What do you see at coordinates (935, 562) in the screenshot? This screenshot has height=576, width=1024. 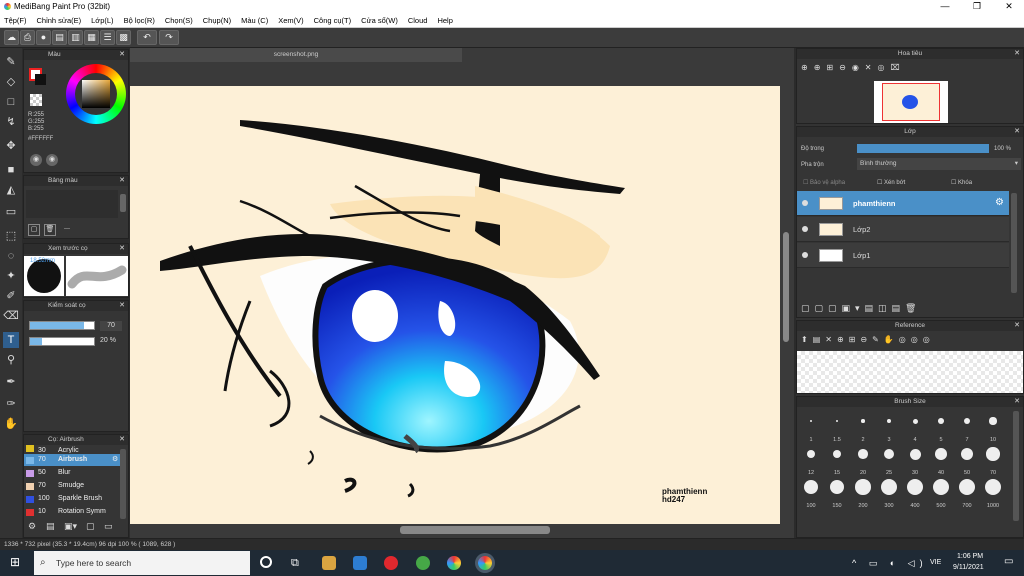 I see `language-indicator: VIE` at bounding box center [935, 562].